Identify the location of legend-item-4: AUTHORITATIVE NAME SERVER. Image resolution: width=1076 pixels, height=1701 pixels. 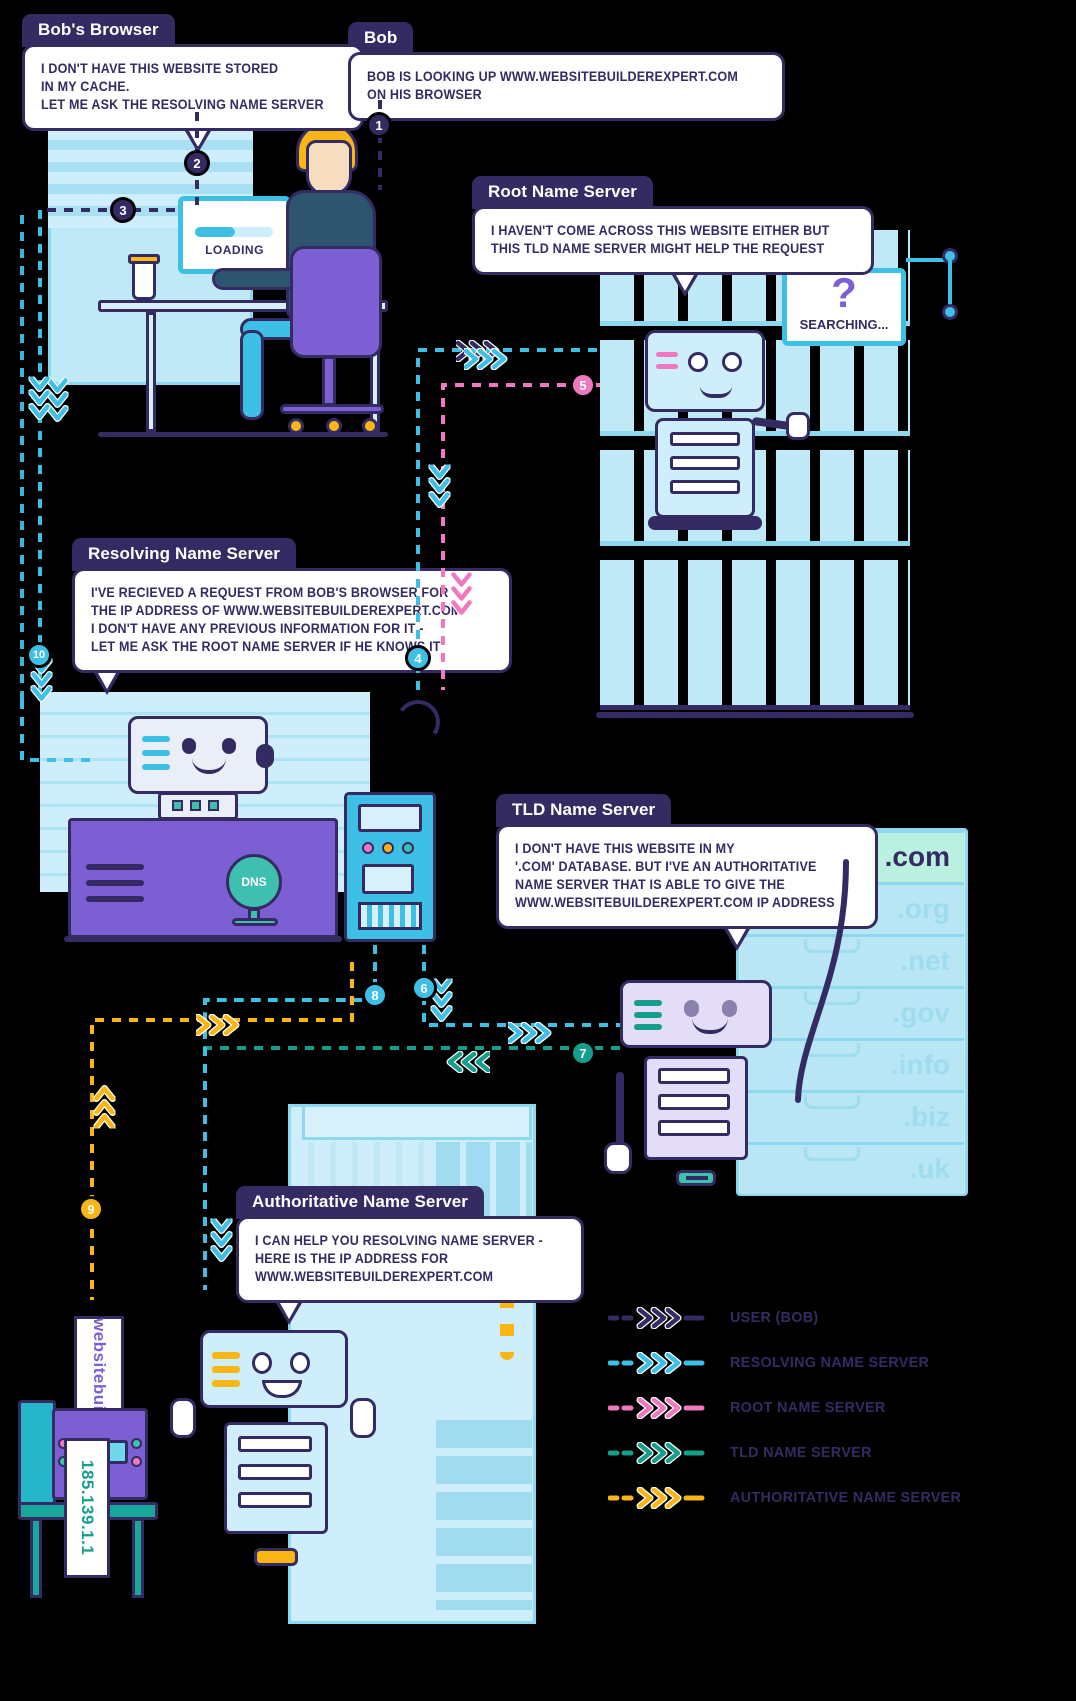
(837, 1497).